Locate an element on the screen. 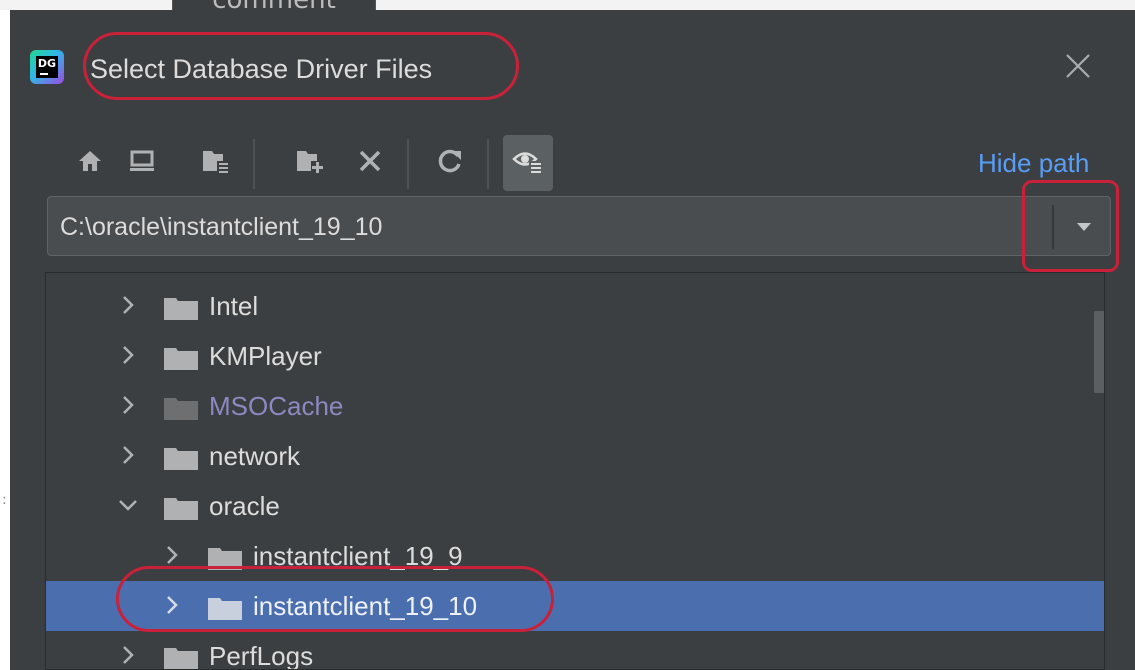 This screenshot has width=1135, height=670. desktop-button is located at coordinates (142, 163).